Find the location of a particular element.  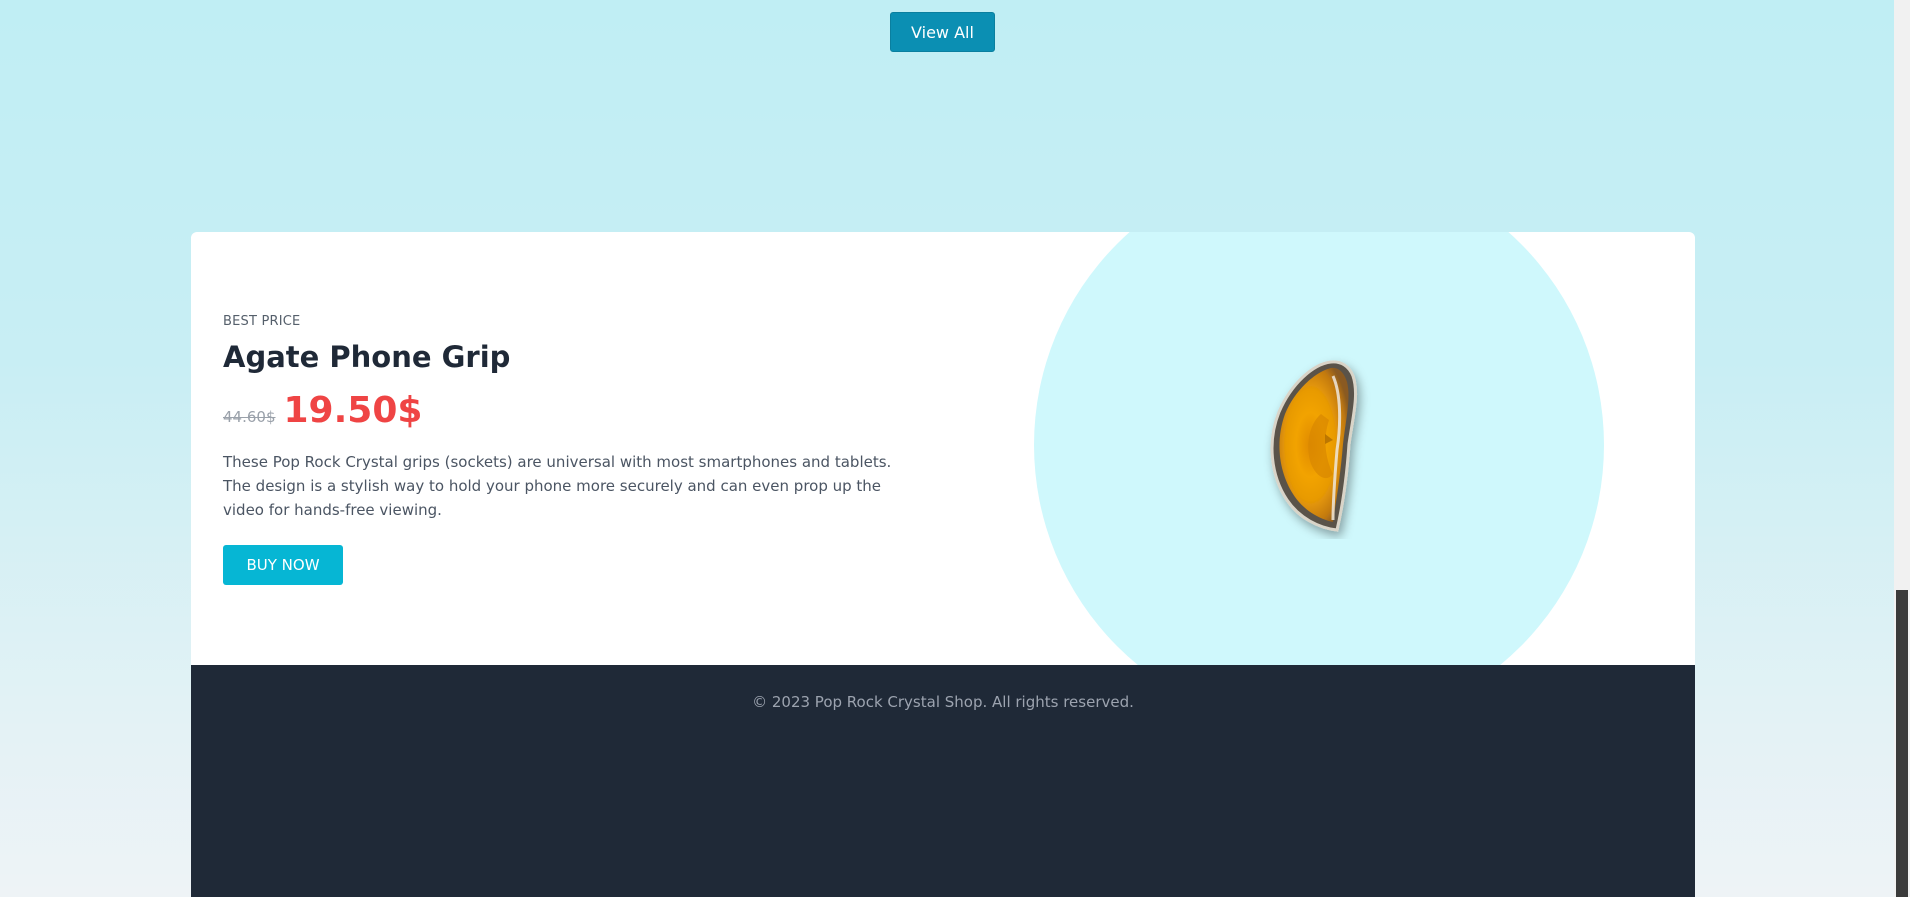

old-price: 44.60$ is located at coordinates (249, 417).